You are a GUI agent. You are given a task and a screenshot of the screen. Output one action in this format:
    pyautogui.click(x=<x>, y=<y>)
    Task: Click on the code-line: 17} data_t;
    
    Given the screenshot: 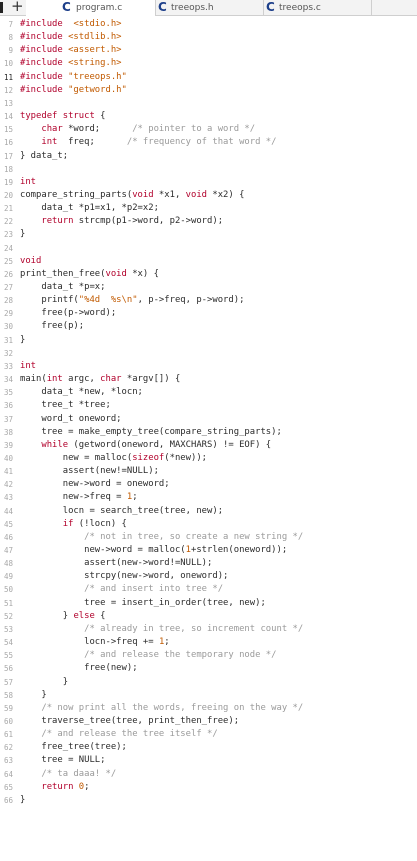 What is the action you would take?
    pyautogui.click(x=208, y=156)
    